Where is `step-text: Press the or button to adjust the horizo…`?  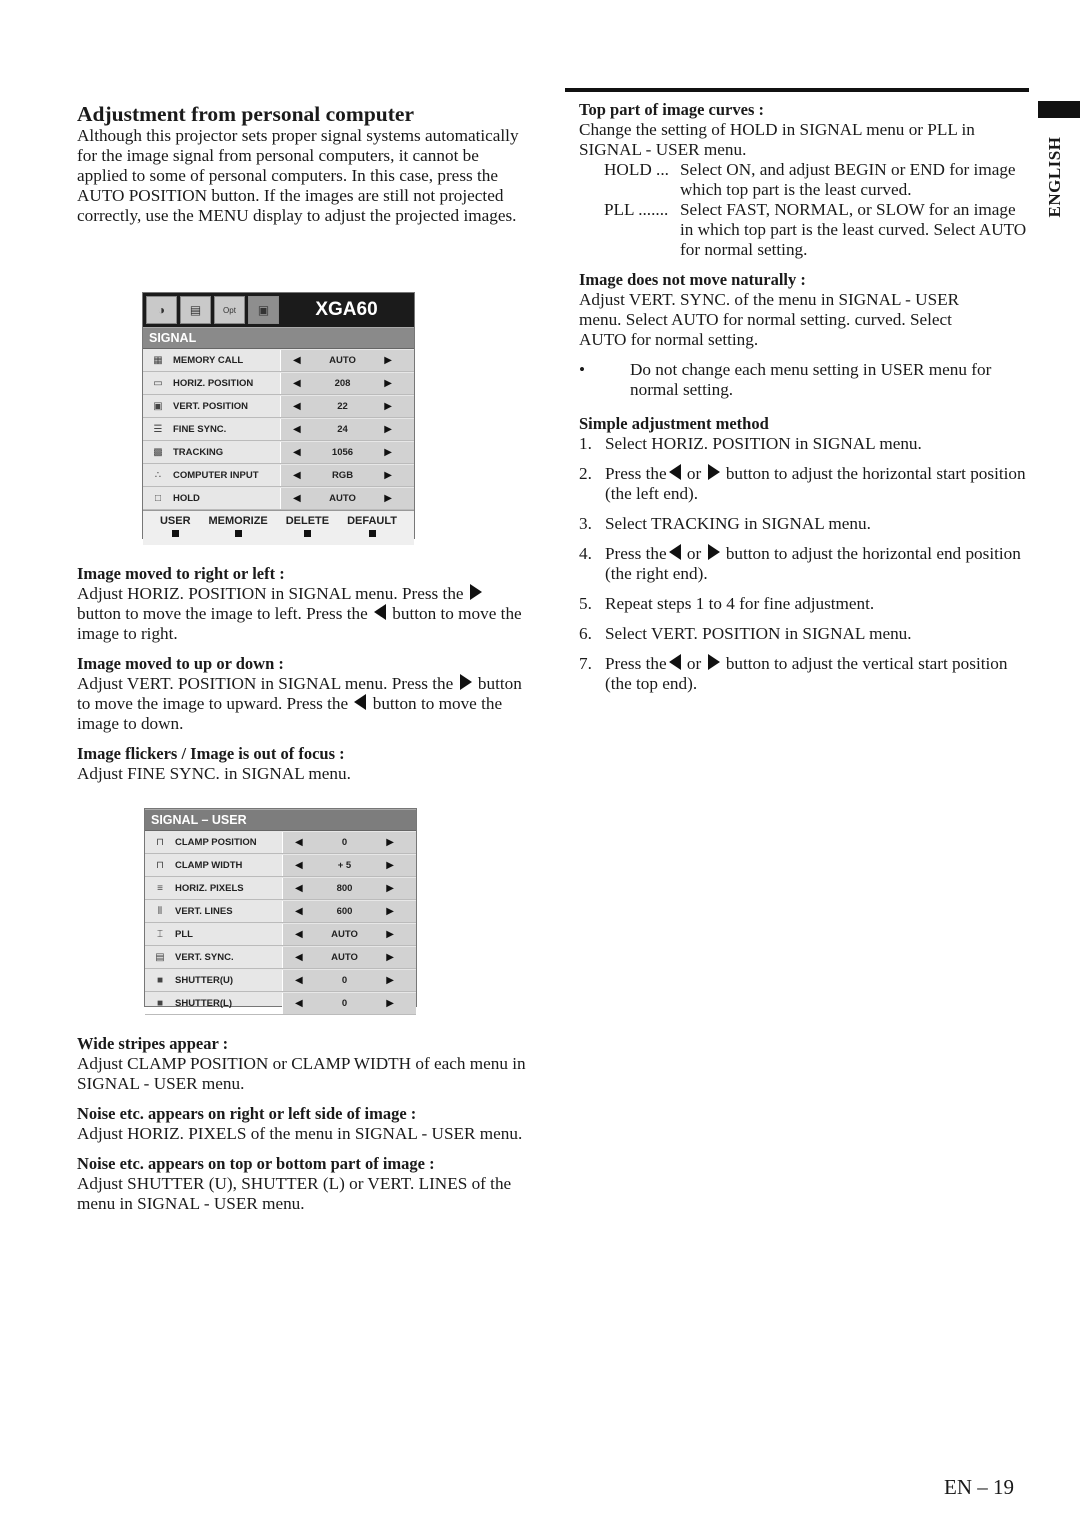
step-text: Press the or button to adjust the horizo… is located at coordinates (815, 483).